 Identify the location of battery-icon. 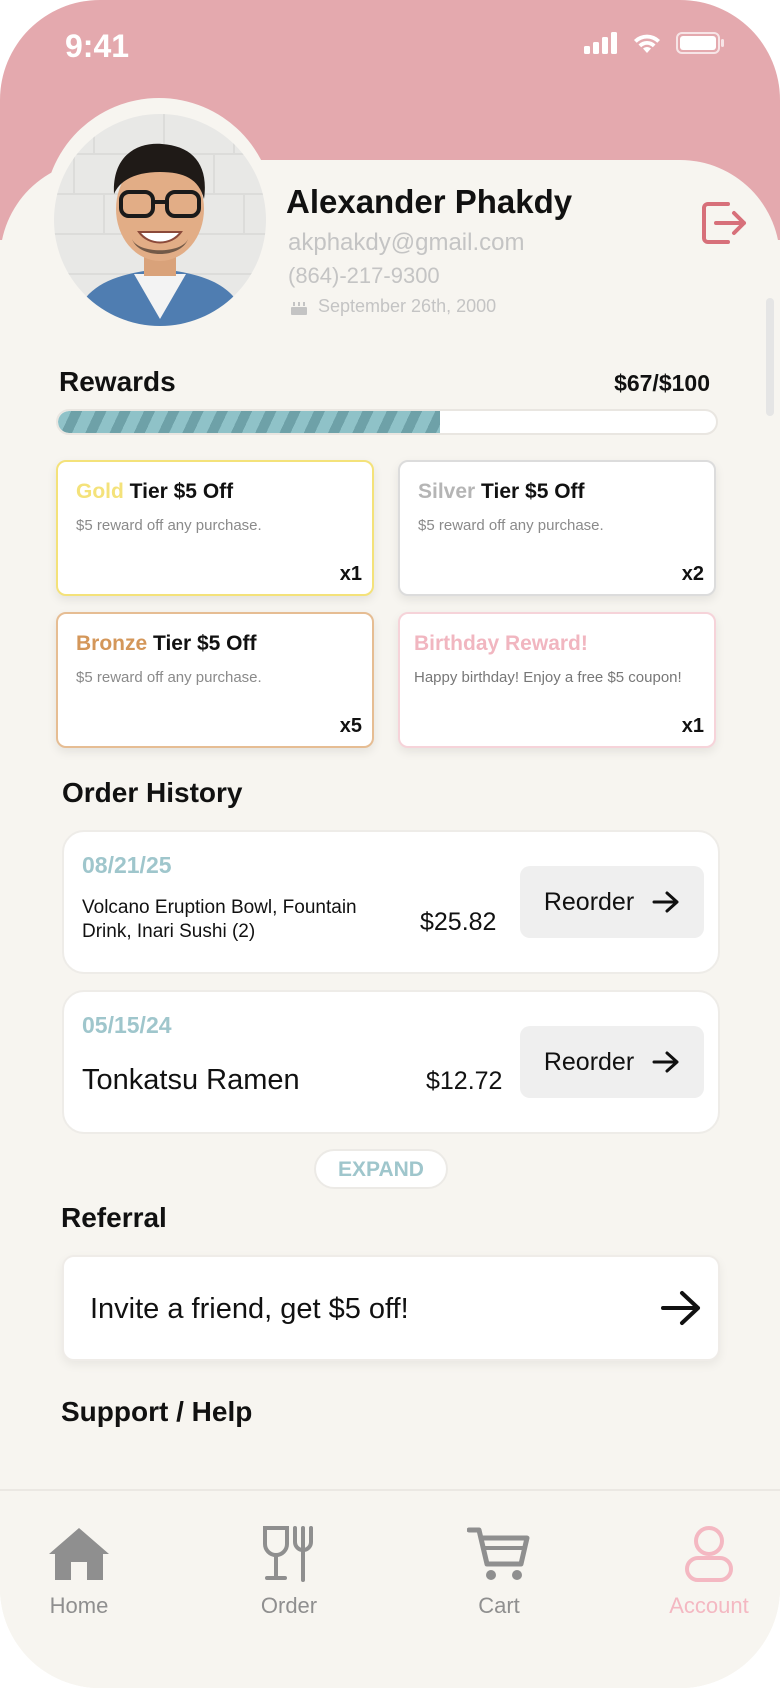
(700, 43).